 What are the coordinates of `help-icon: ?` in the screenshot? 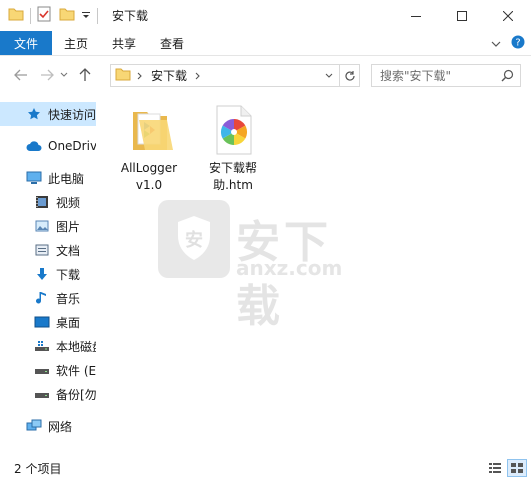 It's located at (518, 43).